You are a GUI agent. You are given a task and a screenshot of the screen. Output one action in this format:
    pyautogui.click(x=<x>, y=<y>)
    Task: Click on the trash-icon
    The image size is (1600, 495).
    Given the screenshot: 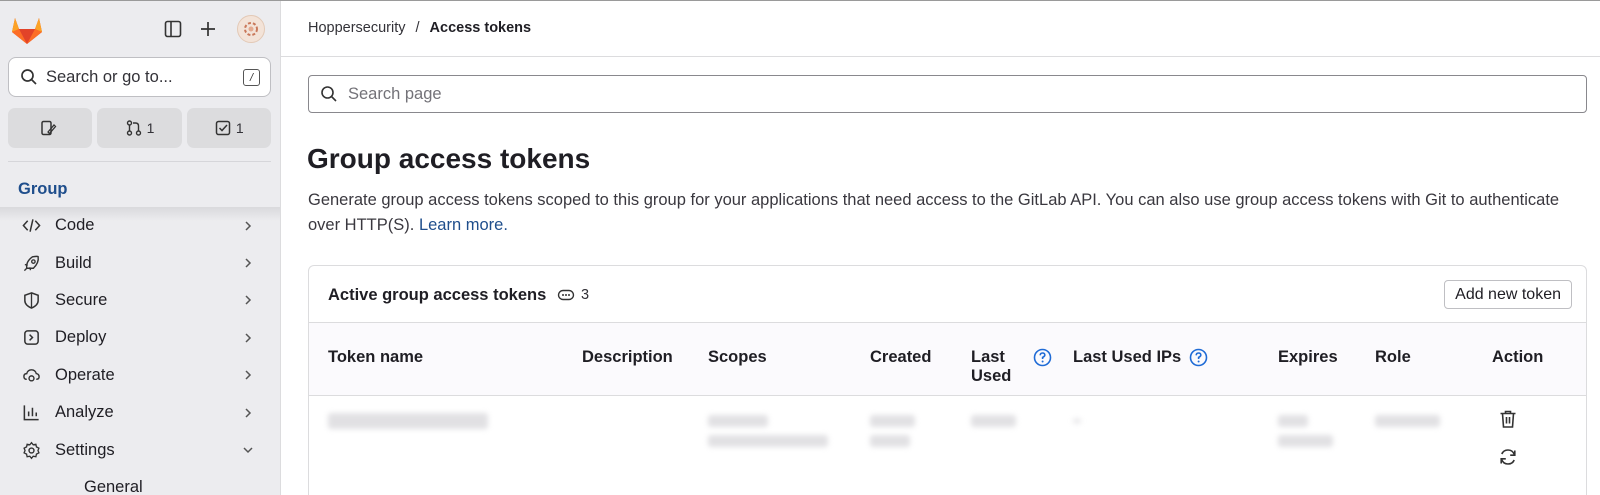 What is the action you would take?
    pyautogui.click(x=1508, y=419)
    